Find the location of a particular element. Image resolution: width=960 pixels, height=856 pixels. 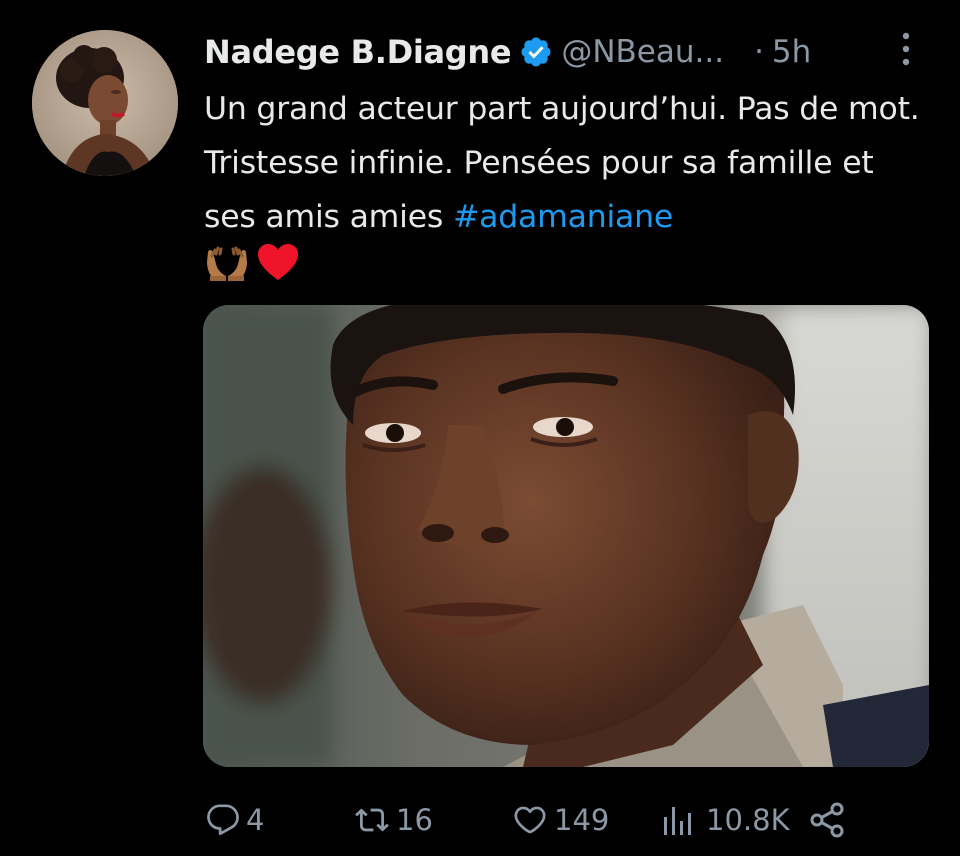

views-count: 10.8K is located at coordinates (748, 820).